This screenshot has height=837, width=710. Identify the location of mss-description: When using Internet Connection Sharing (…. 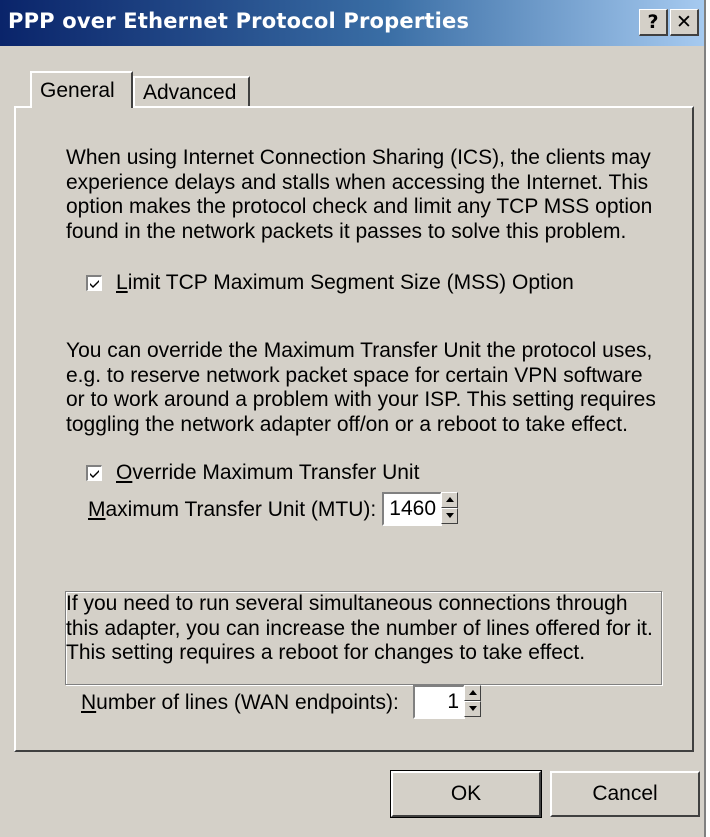
(359, 194).